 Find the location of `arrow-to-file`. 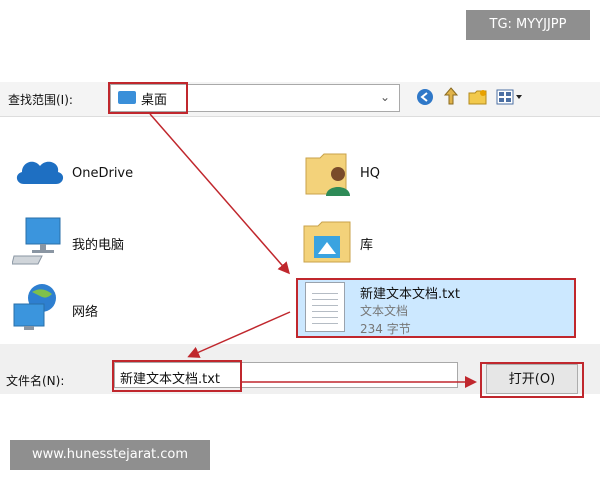

arrow-to-file is located at coordinates (219, 194).